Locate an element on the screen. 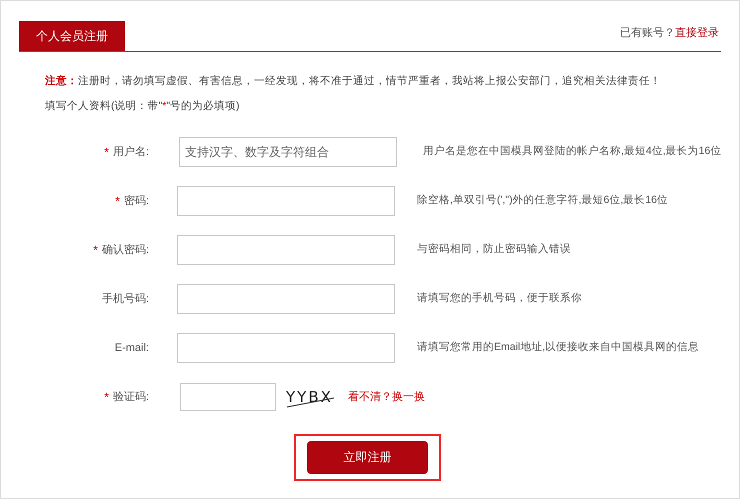 The height and width of the screenshot is (499, 740). field-label: 确认密码: is located at coordinates (125, 250).